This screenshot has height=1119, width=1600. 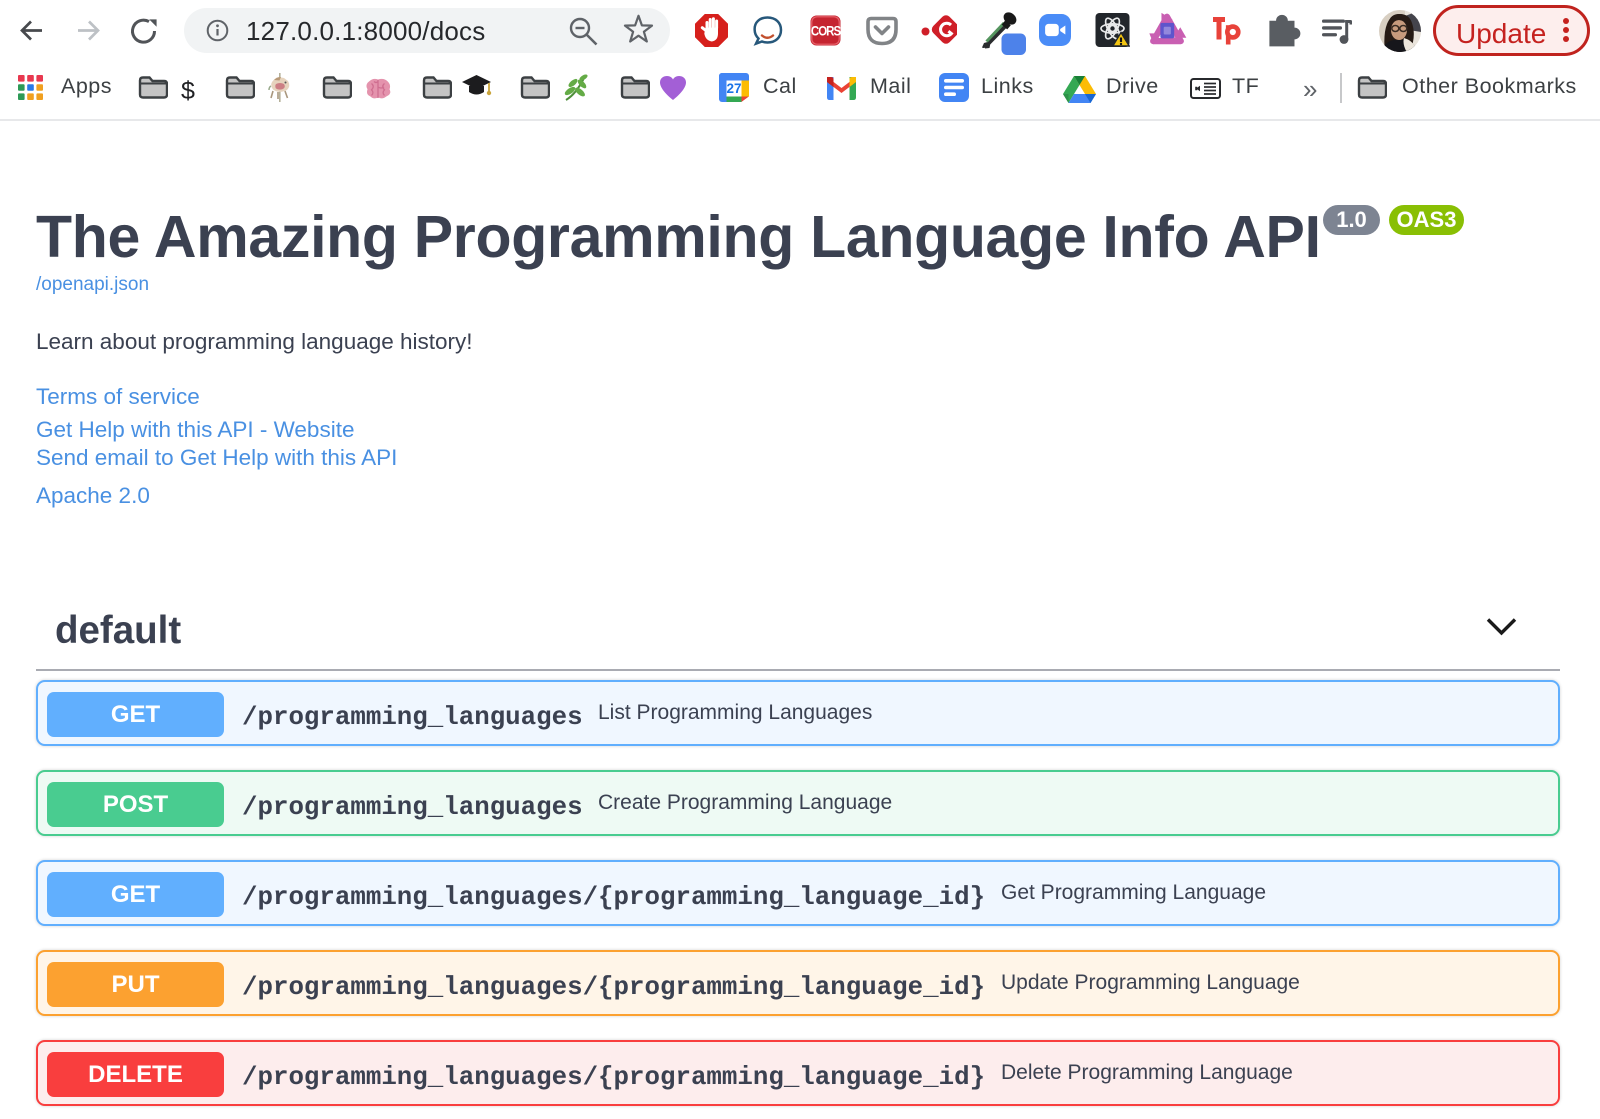 I want to click on svg-text: CORS, so click(x=826, y=30).